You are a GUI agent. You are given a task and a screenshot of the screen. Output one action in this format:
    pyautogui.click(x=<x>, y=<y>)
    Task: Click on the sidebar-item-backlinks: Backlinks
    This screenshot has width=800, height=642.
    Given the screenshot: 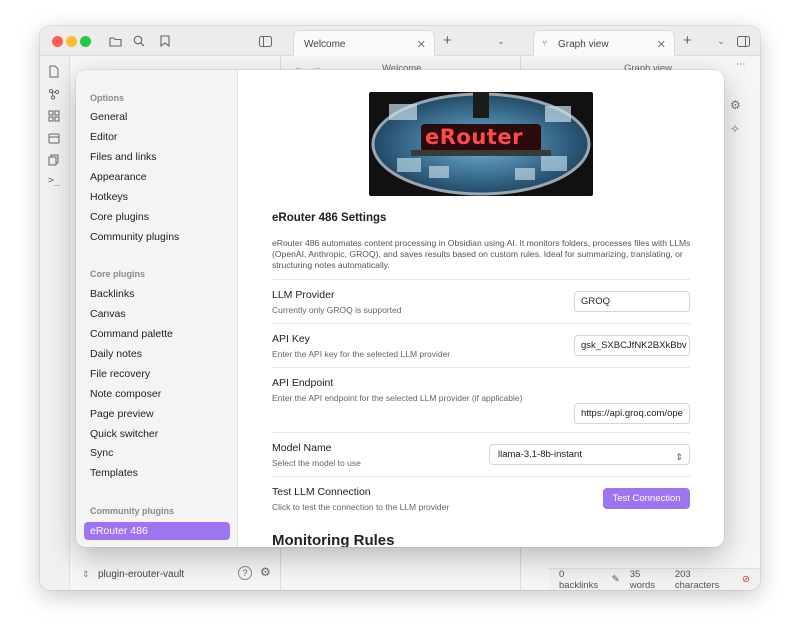 What is the action you would take?
    pyautogui.click(x=112, y=294)
    